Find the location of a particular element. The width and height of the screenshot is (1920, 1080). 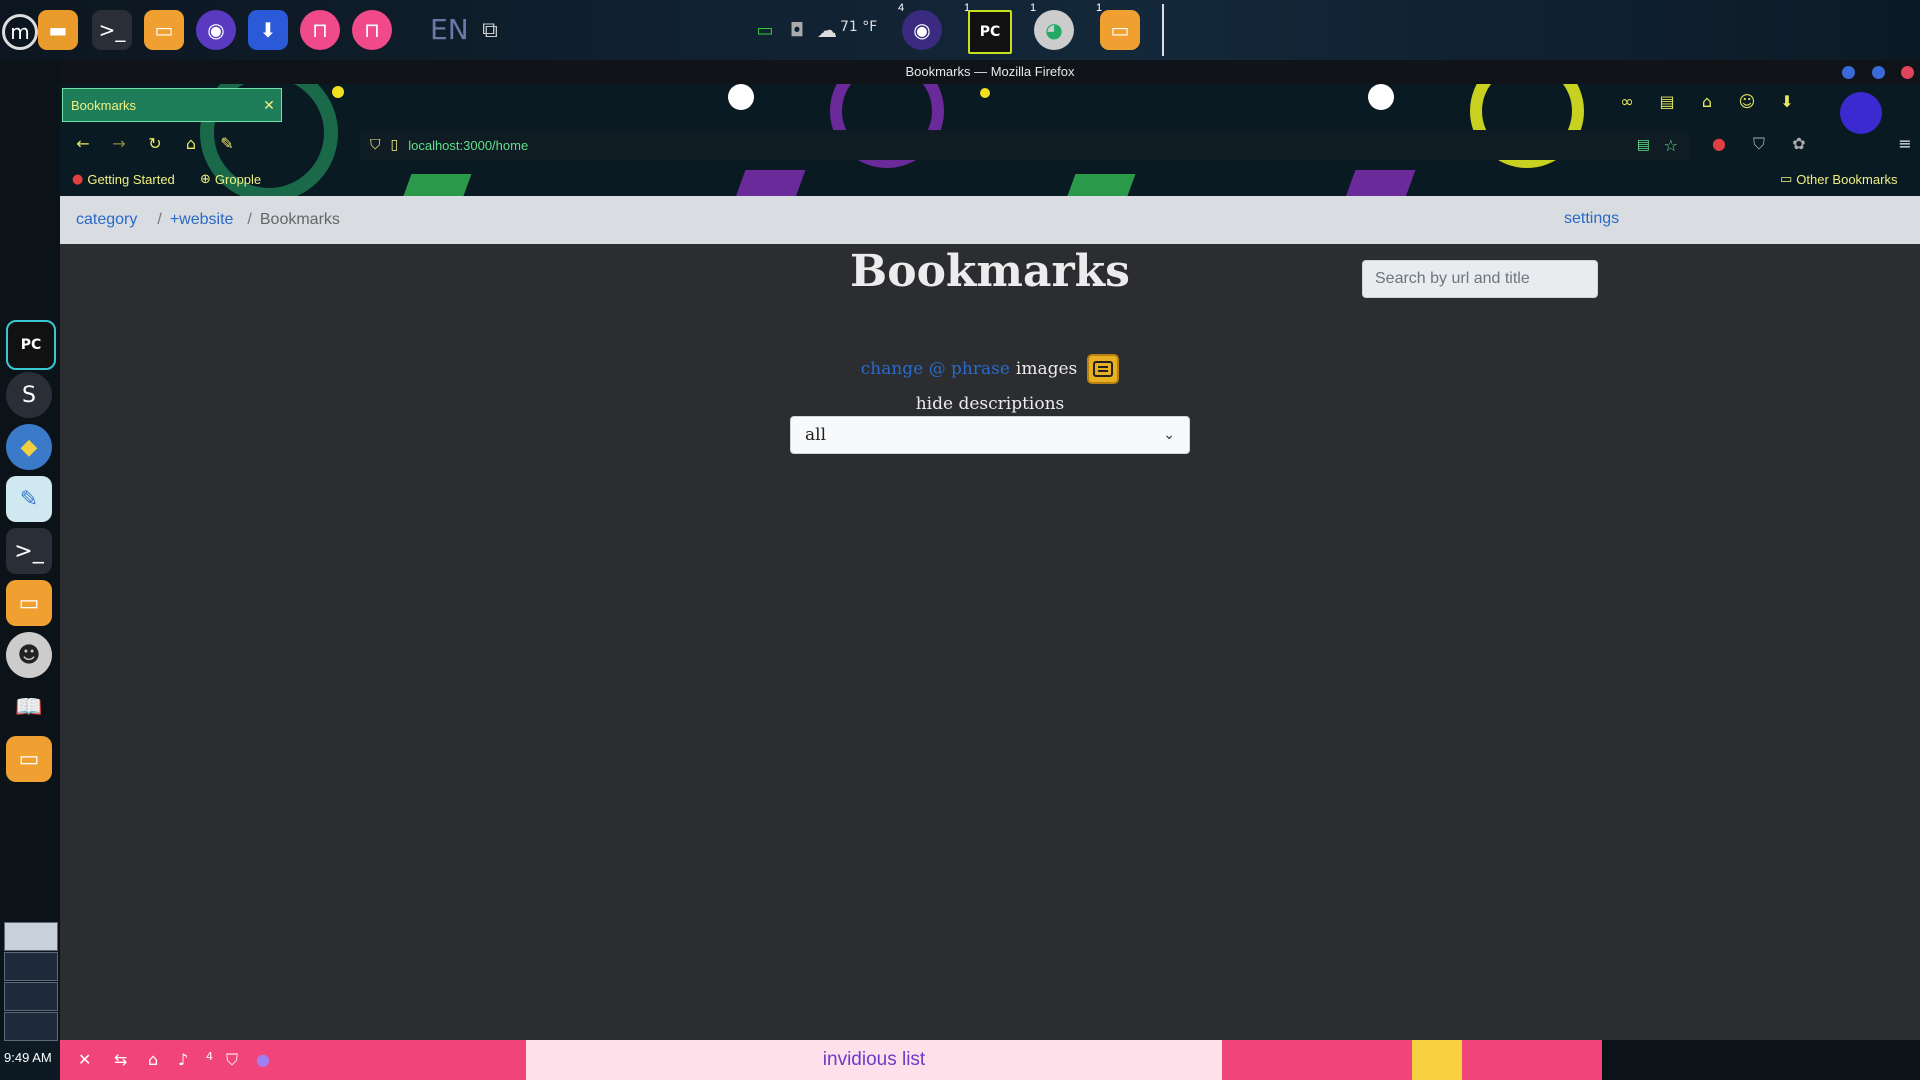

pycharm-icon: PC is located at coordinates (31, 345).